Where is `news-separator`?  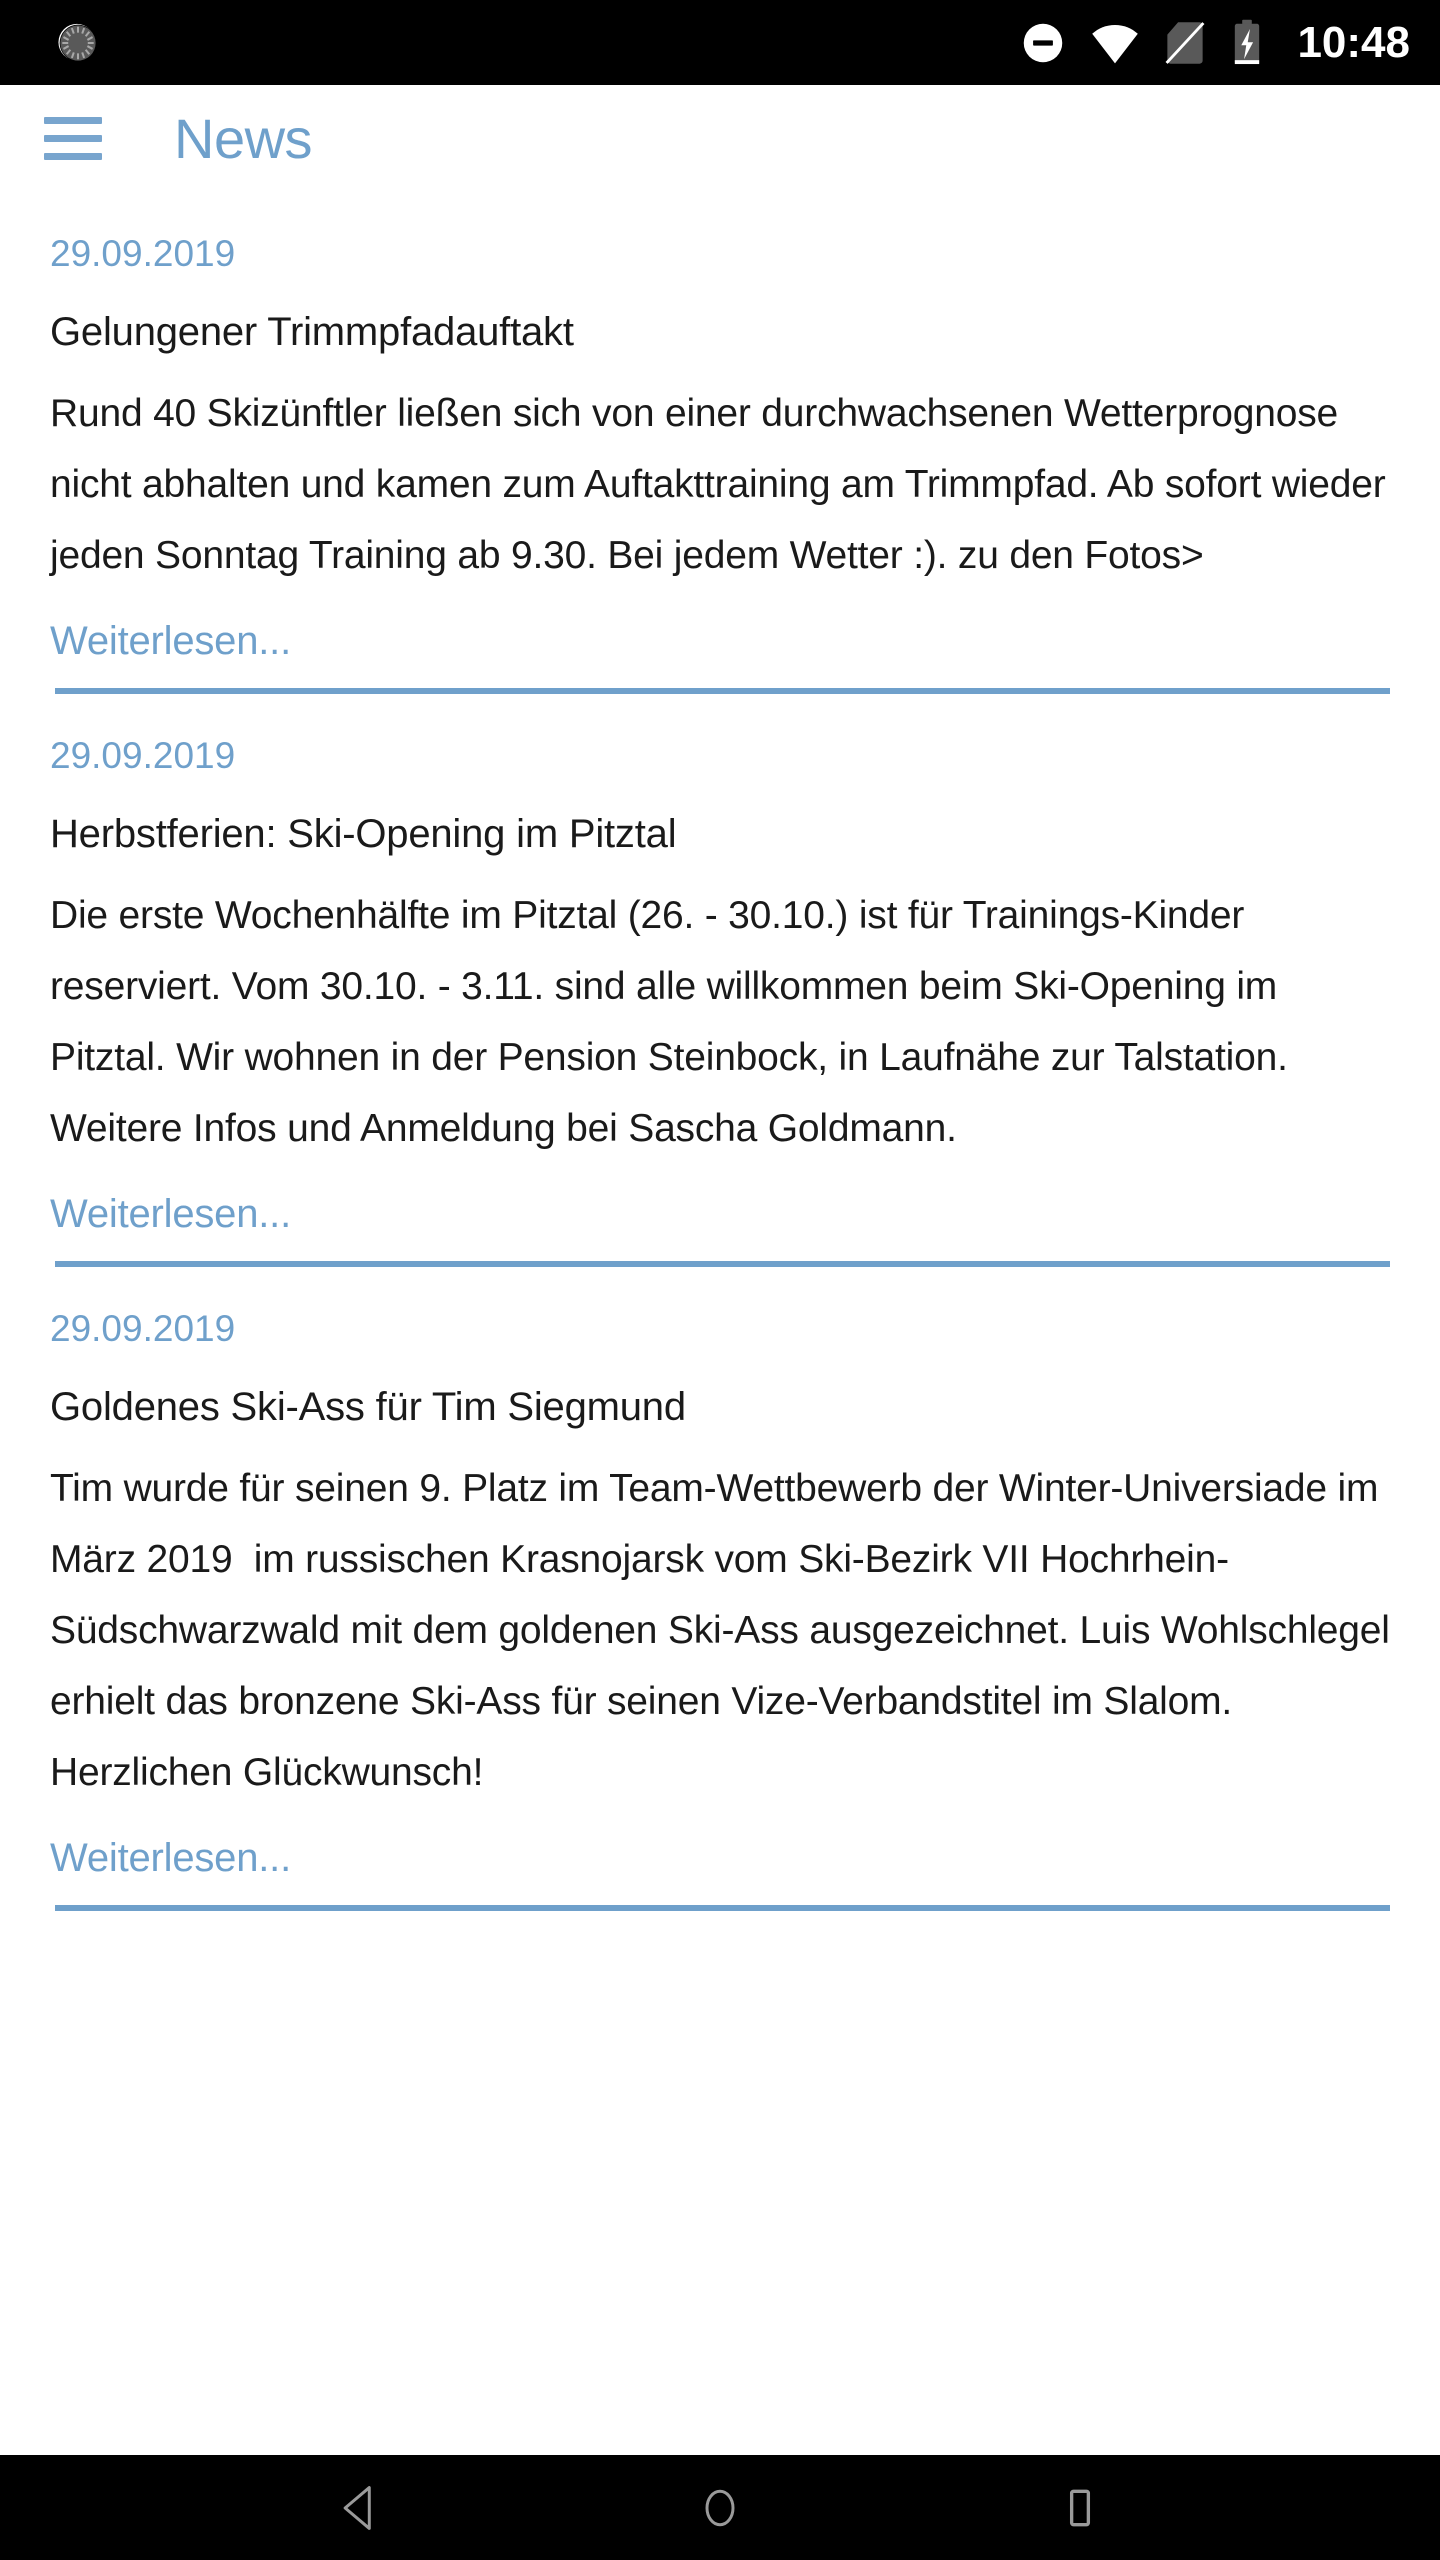
news-separator is located at coordinates (722, 1908).